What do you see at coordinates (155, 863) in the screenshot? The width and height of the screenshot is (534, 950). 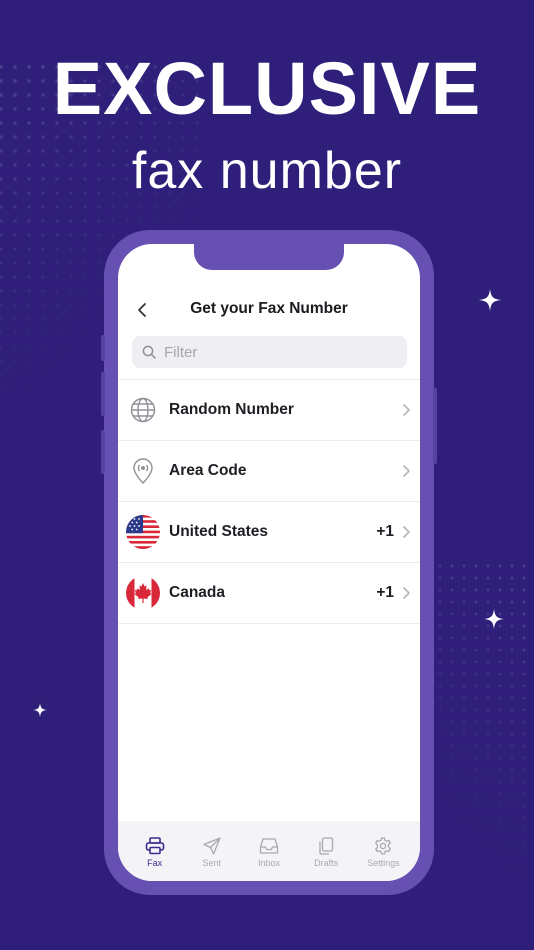 I see `tab-label: Fax` at bounding box center [155, 863].